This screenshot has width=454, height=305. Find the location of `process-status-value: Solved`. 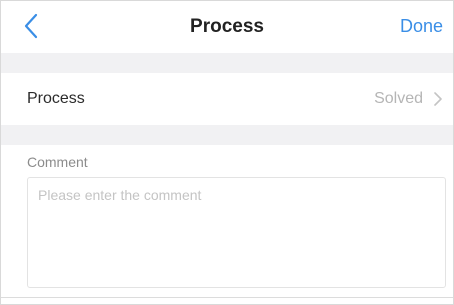

process-status-value: Solved is located at coordinates (398, 98).